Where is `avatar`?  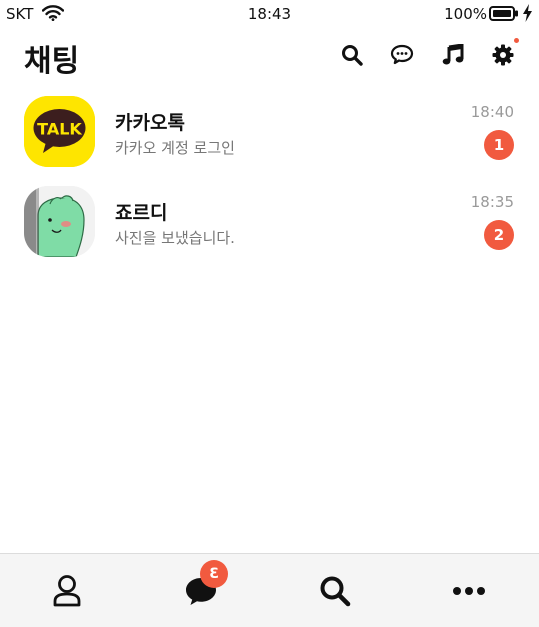 avatar is located at coordinates (59, 221).